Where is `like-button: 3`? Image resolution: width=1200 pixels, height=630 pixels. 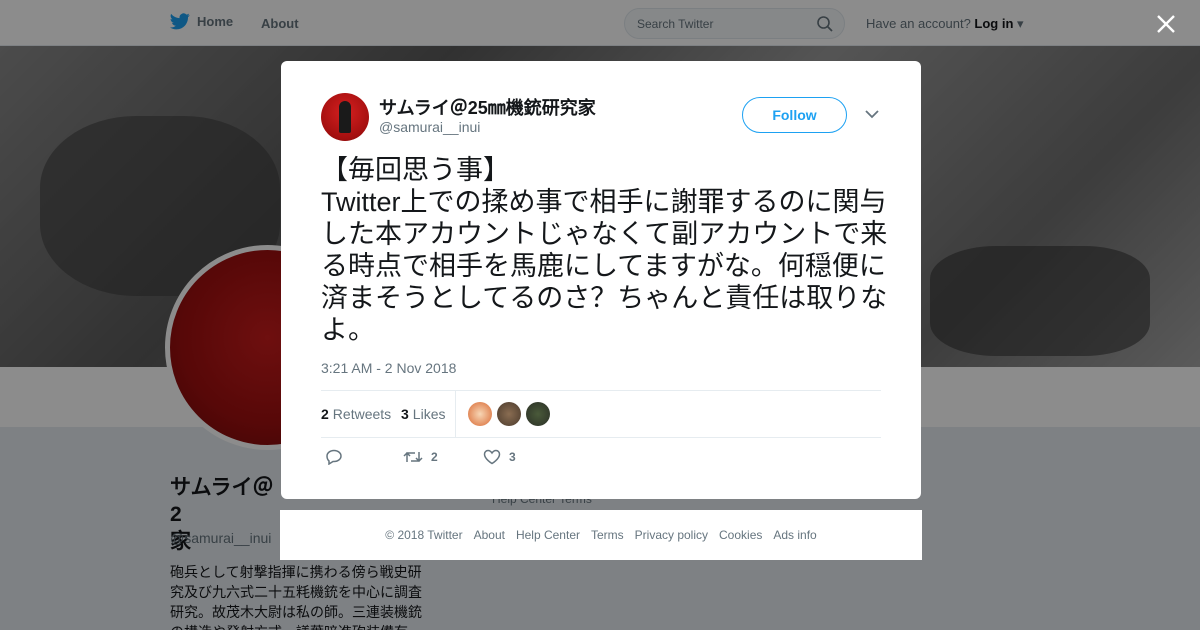 like-button: 3 is located at coordinates (499, 457).